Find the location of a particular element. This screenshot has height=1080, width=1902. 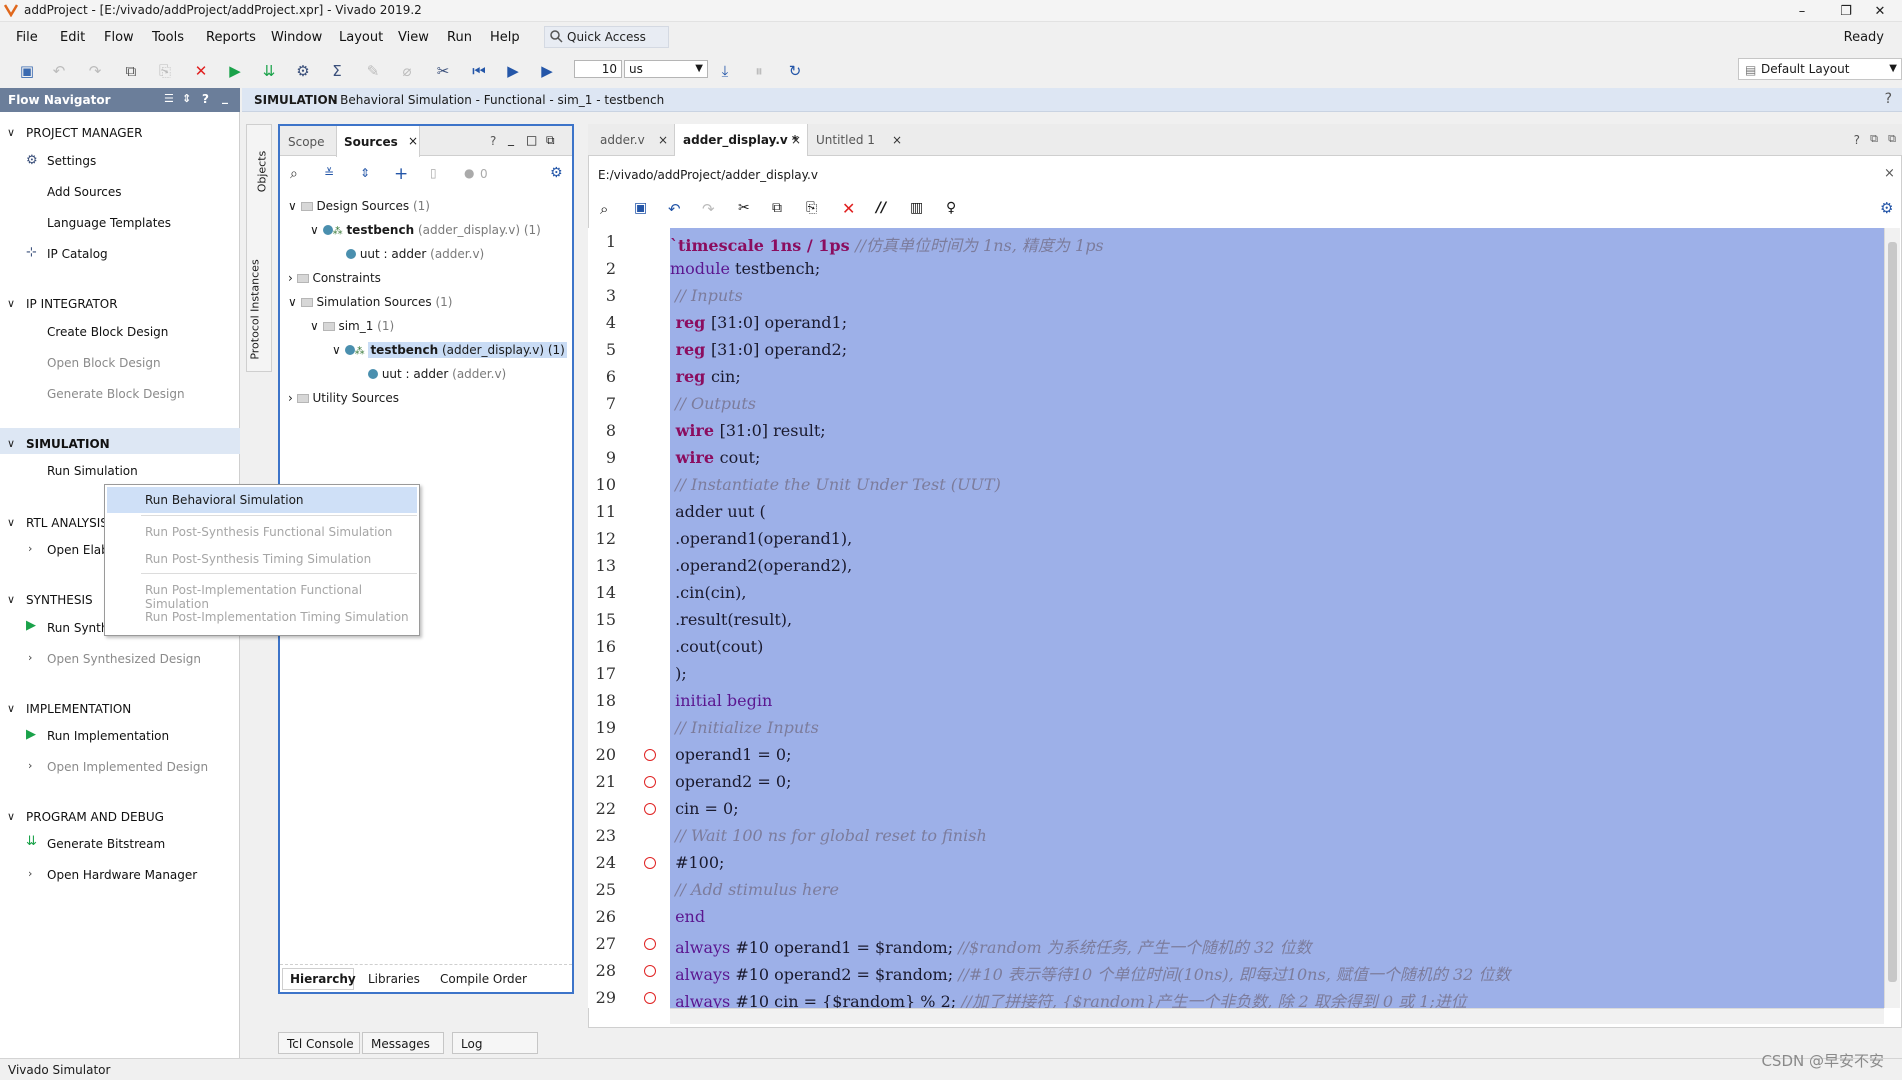

nav-open-elaborated-design: Open Elab is located at coordinates (78, 550).